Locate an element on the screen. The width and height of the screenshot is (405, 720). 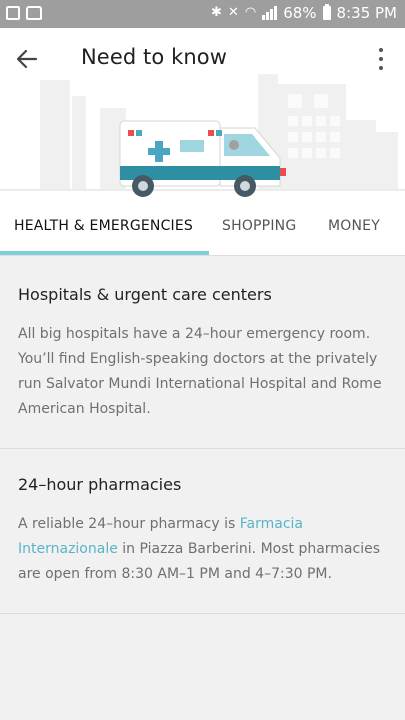
bluetooth-icon: ✱ is located at coordinates (216, 12).